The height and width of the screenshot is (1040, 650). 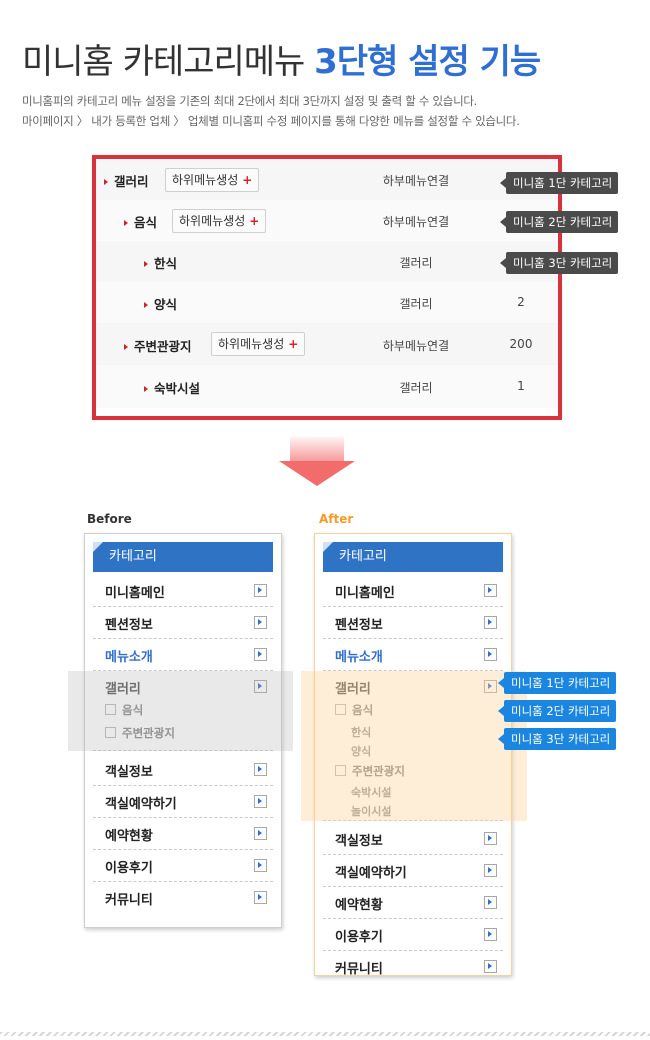 What do you see at coordinates (146, 222) in the screenshot?
I see `category-name: 음식` at bounding box center [146, 222].